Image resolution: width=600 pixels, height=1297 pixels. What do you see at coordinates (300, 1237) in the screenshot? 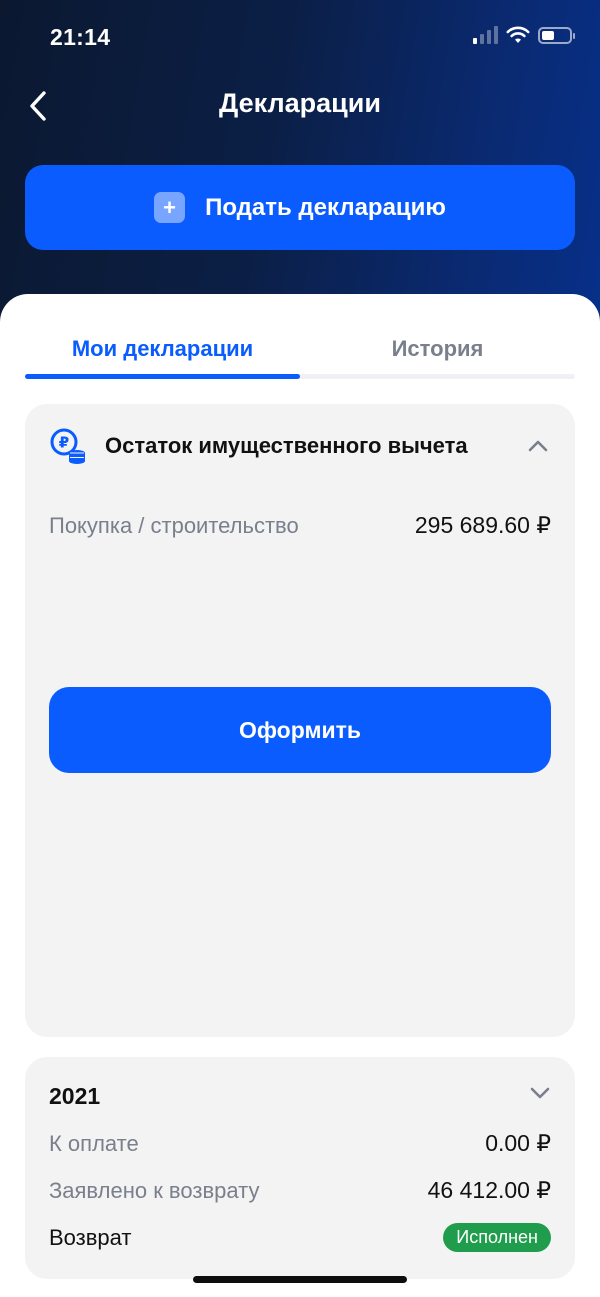
I see `refund-row: Возврат Исполнен` at bounding box center [300, 1237].